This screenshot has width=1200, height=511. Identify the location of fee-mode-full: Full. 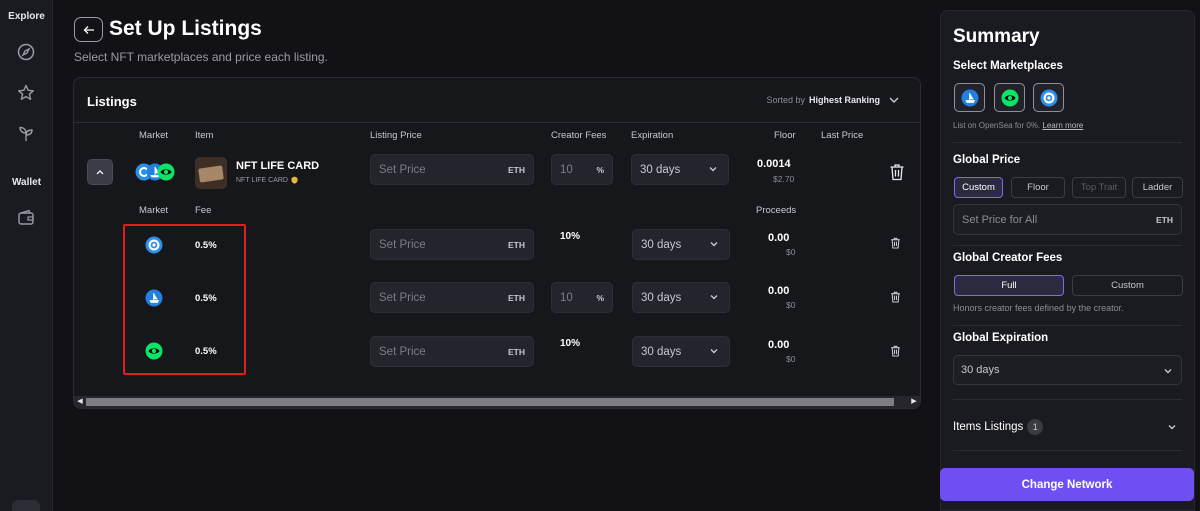
(1009, 285).